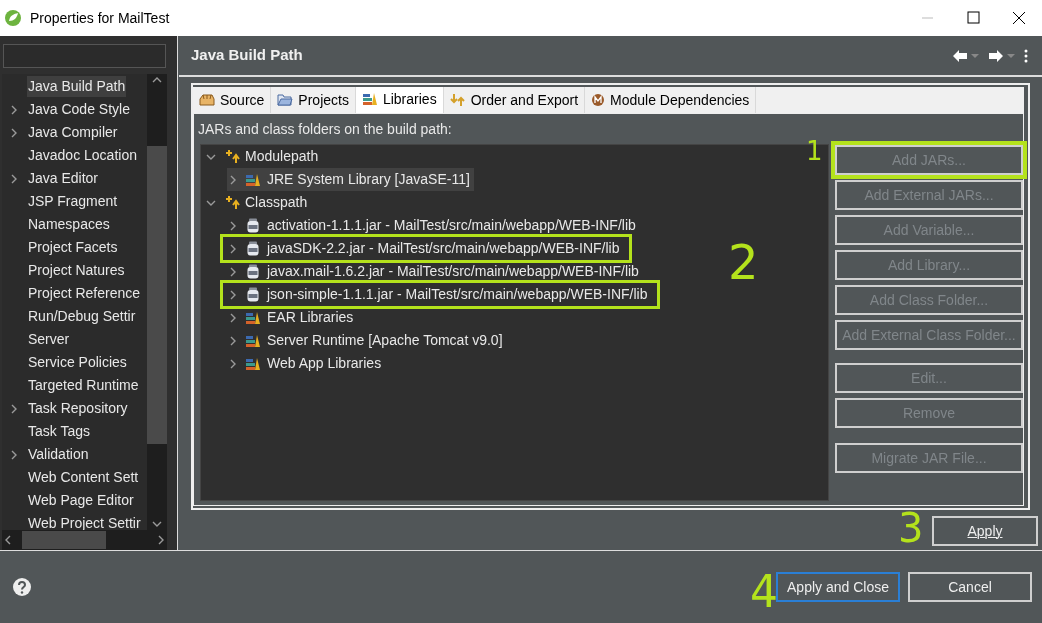 The image size is (1042, 623). What do you see at coordinates (74, 500) in the screenshot?
I see `sidebar-item: Web Page Editor` at bounding box center [74, 500].